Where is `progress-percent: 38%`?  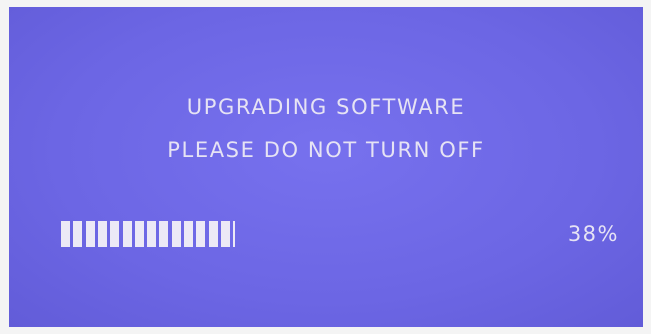
progress-percent: 38% is located at coordinates (593, 234).